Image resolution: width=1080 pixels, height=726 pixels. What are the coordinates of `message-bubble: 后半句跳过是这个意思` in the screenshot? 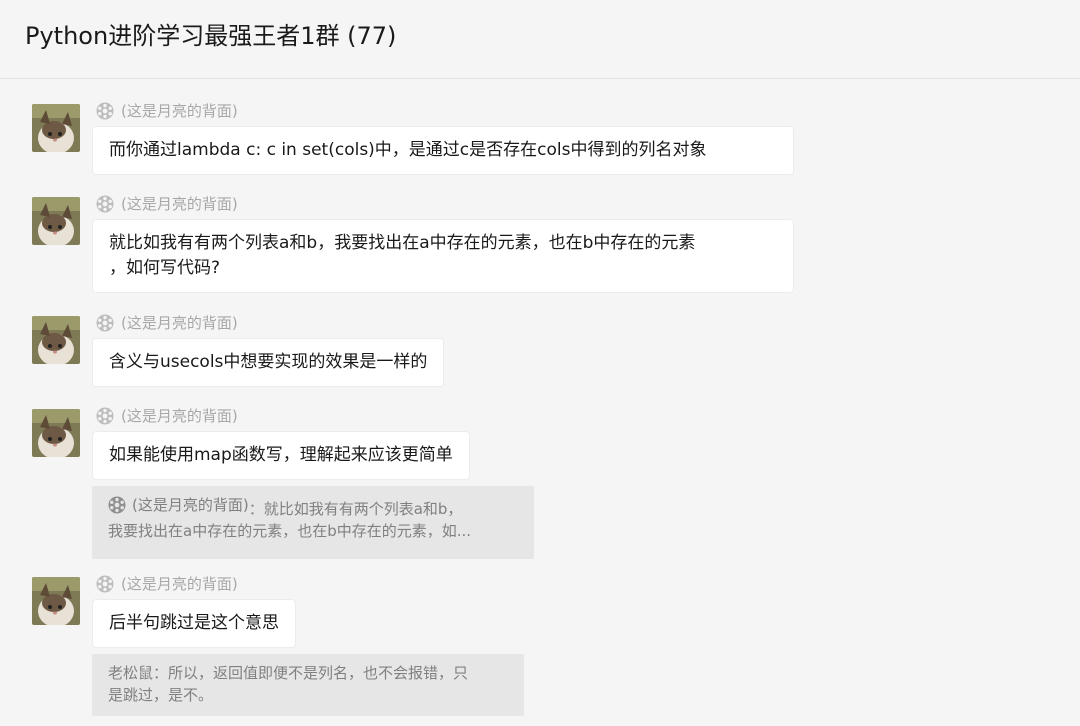 It's located at (194, 623).